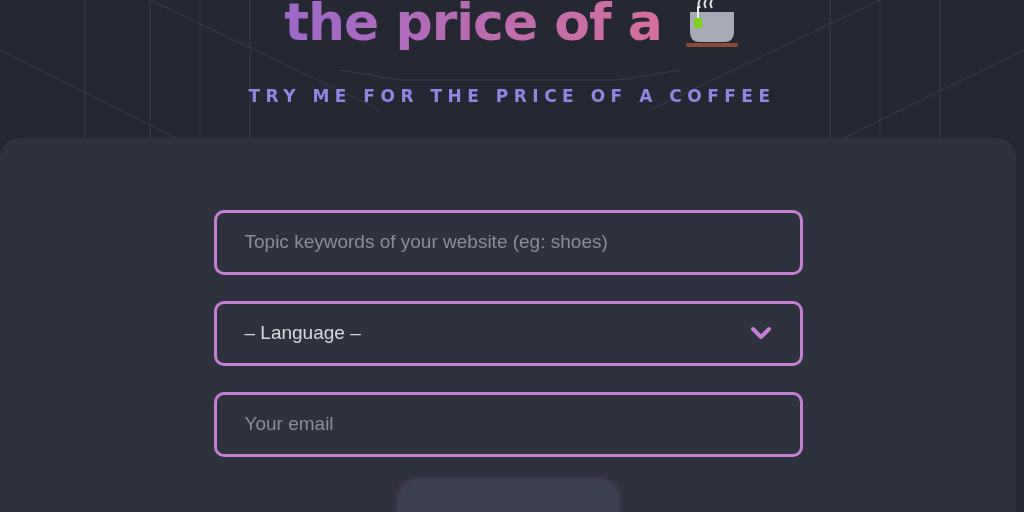 This screenshot has height=512, width=1024. I want to click on hero-heading: the price of a, so click(473, 25).